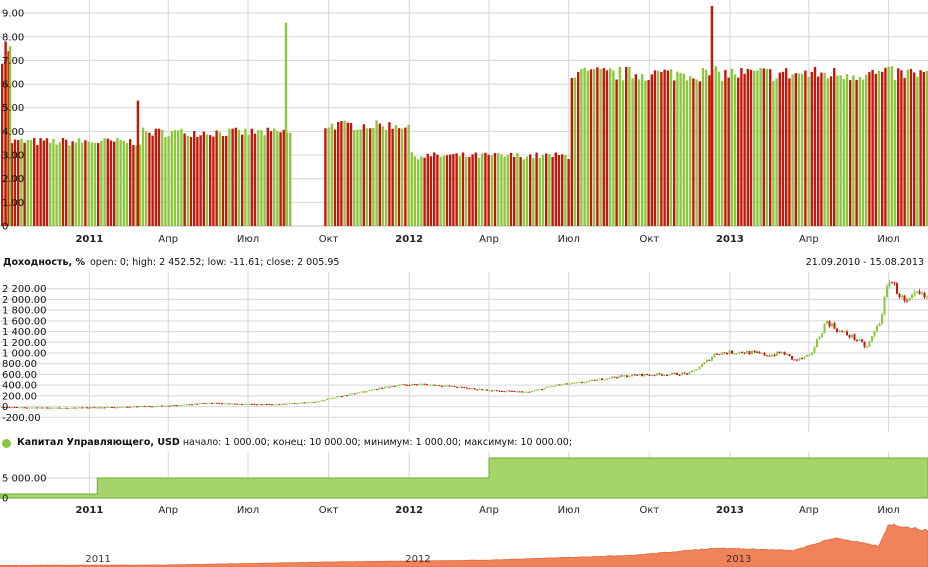 The image size is (928, 567). Describe the element at coordinates (24, 354) in the screenshot. I see `y-tick-label: 1 000.00` at that location.